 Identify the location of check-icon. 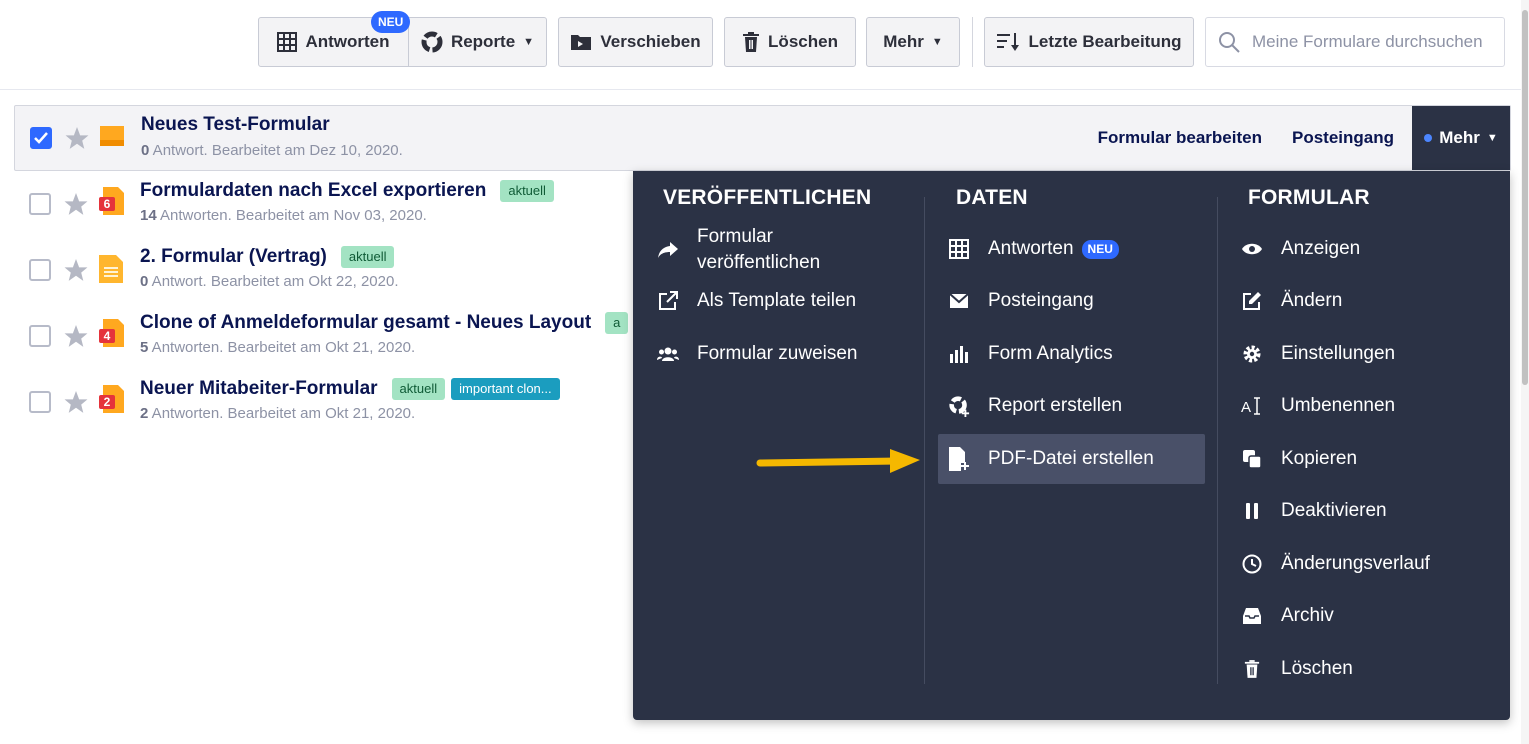
(41, 138).